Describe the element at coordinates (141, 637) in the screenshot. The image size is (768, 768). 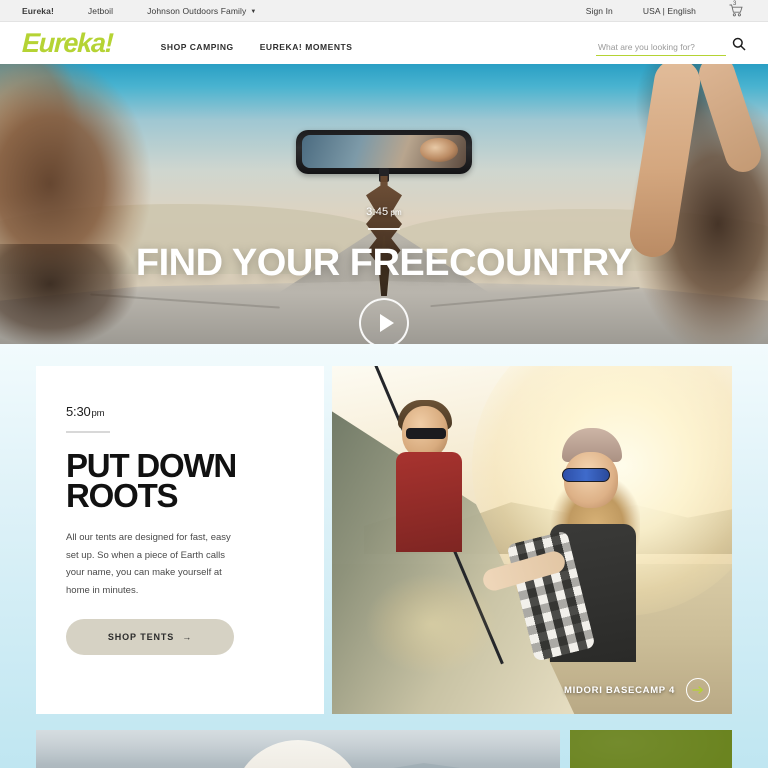
I see `shop-tents-label: SHOP TENTS` at that location.